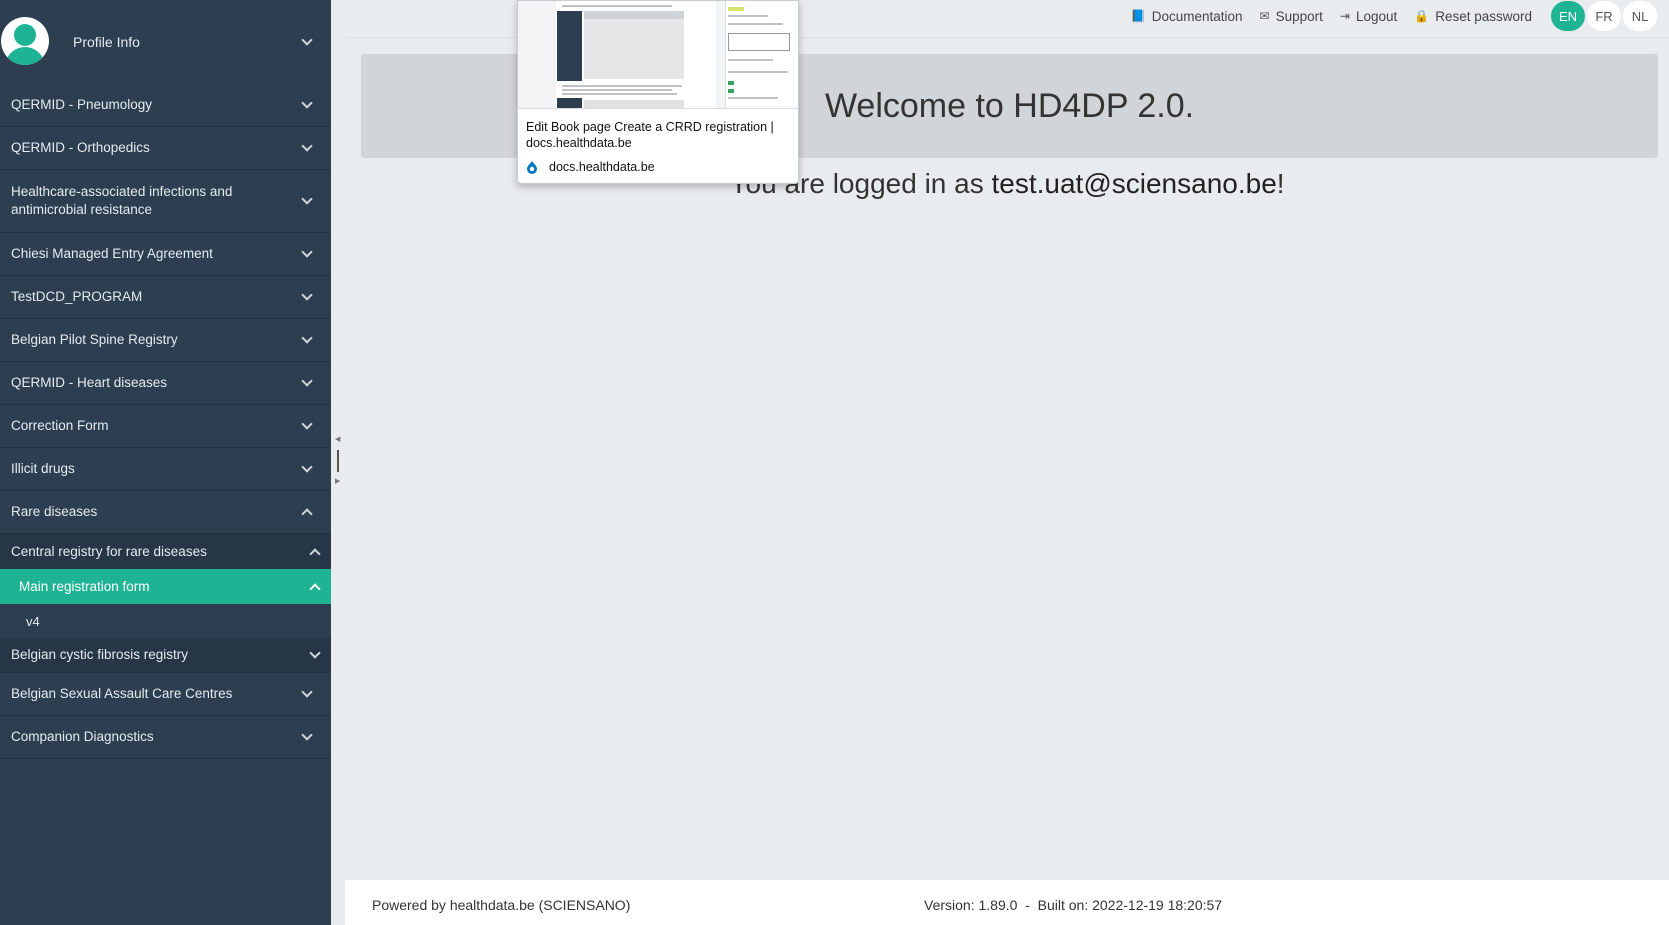  I want to click on support-link: ✉ Support, so click(1291, 16).